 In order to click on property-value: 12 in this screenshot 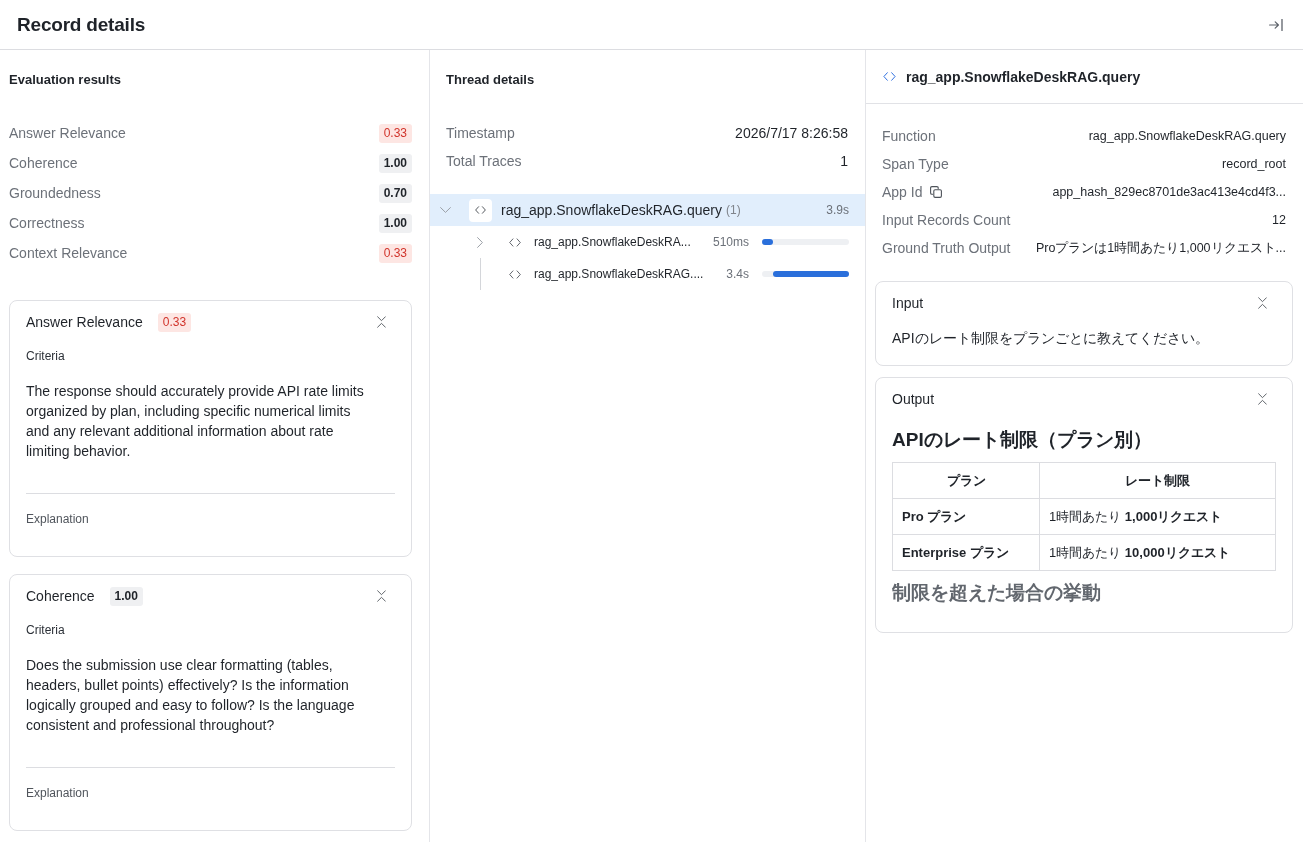, I will do `click(1279, 220)`.